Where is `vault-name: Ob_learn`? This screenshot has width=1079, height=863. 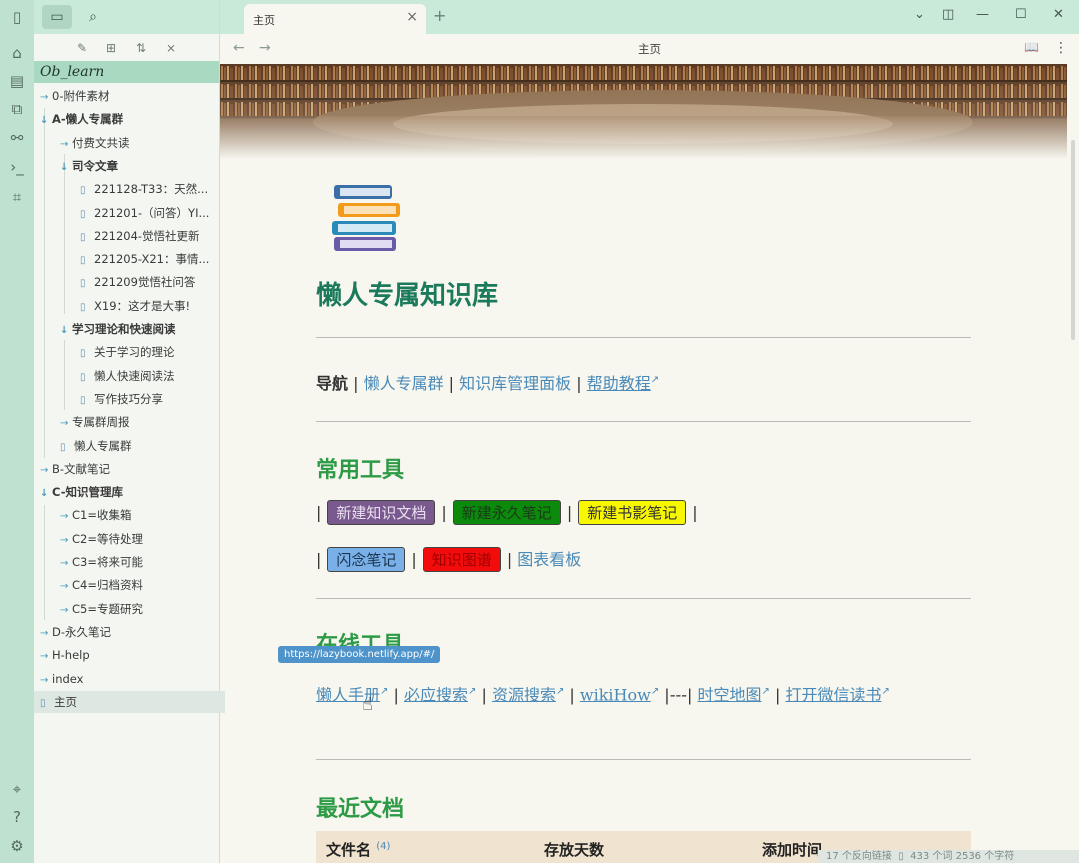 vault-name: Ob_learn is located at coordinates (126, 72).